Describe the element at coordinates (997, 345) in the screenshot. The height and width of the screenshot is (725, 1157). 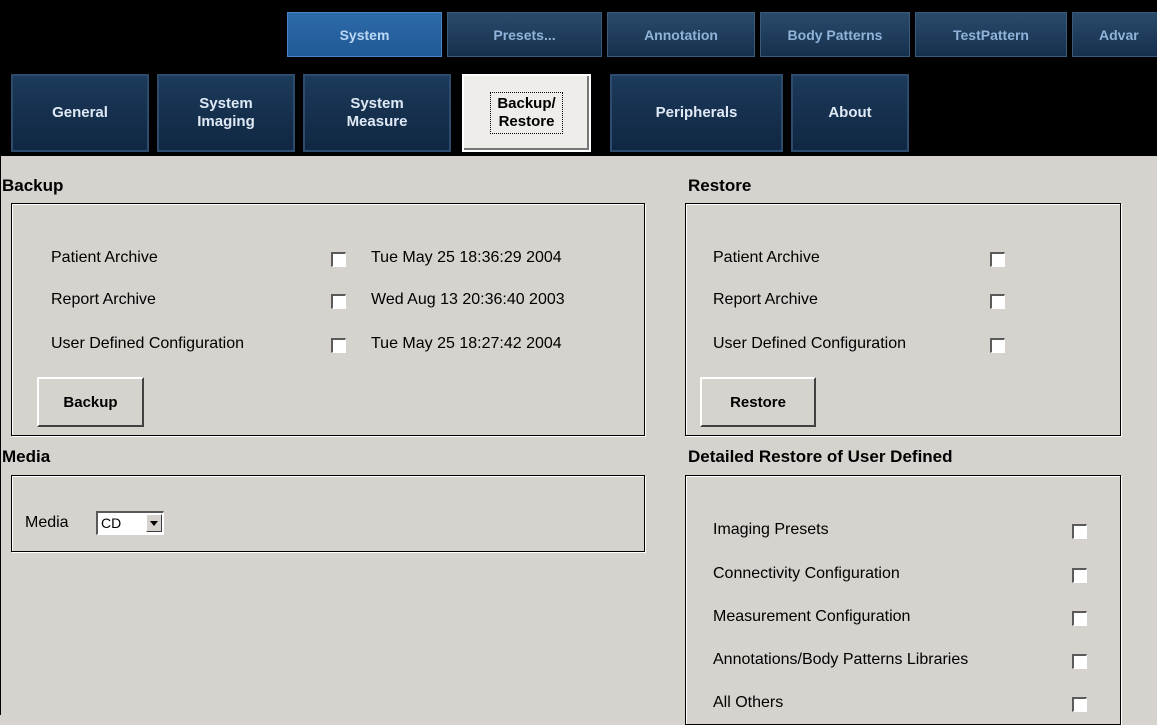
I see `restore-user-config-checkbox` at that location.